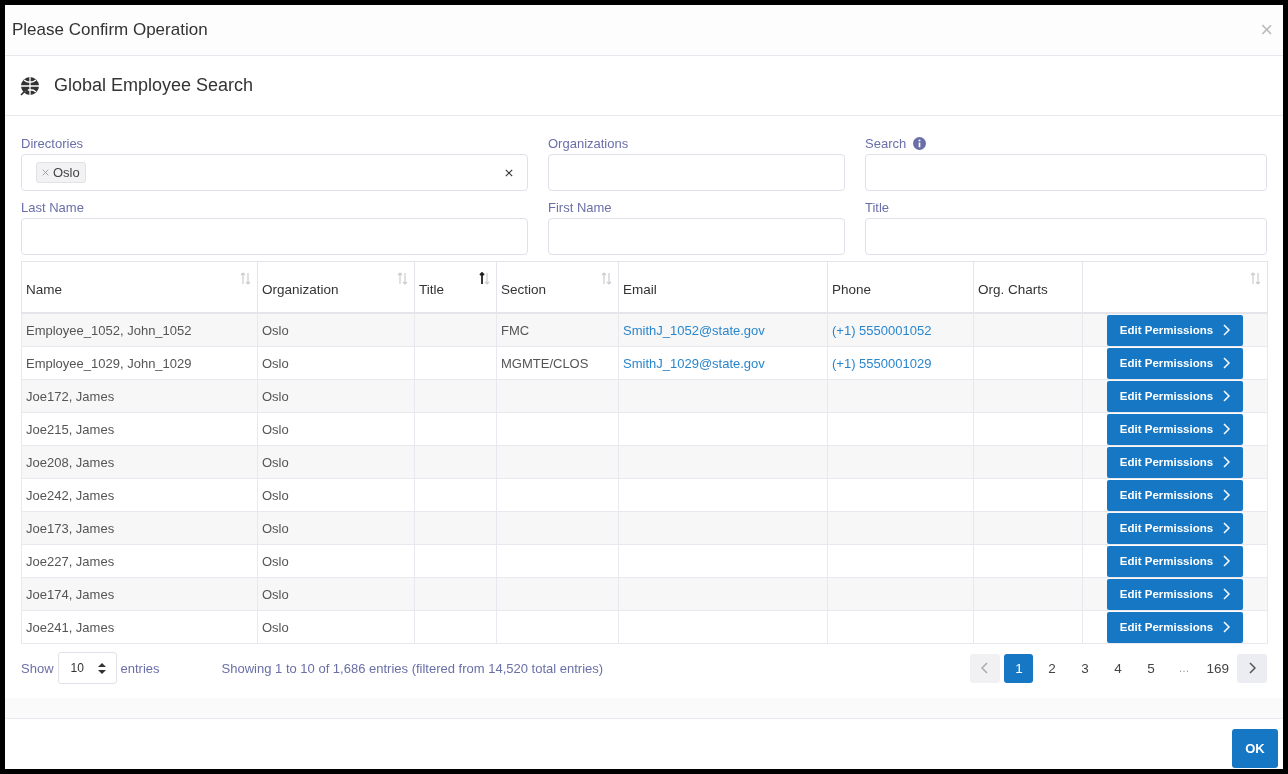 The width and height of the screenshot is (1288, 774). I want to click on entries-info: Showing 1 to 10 of 1,686 entries (filtered from 14,520 total entries), so click(412, 668).